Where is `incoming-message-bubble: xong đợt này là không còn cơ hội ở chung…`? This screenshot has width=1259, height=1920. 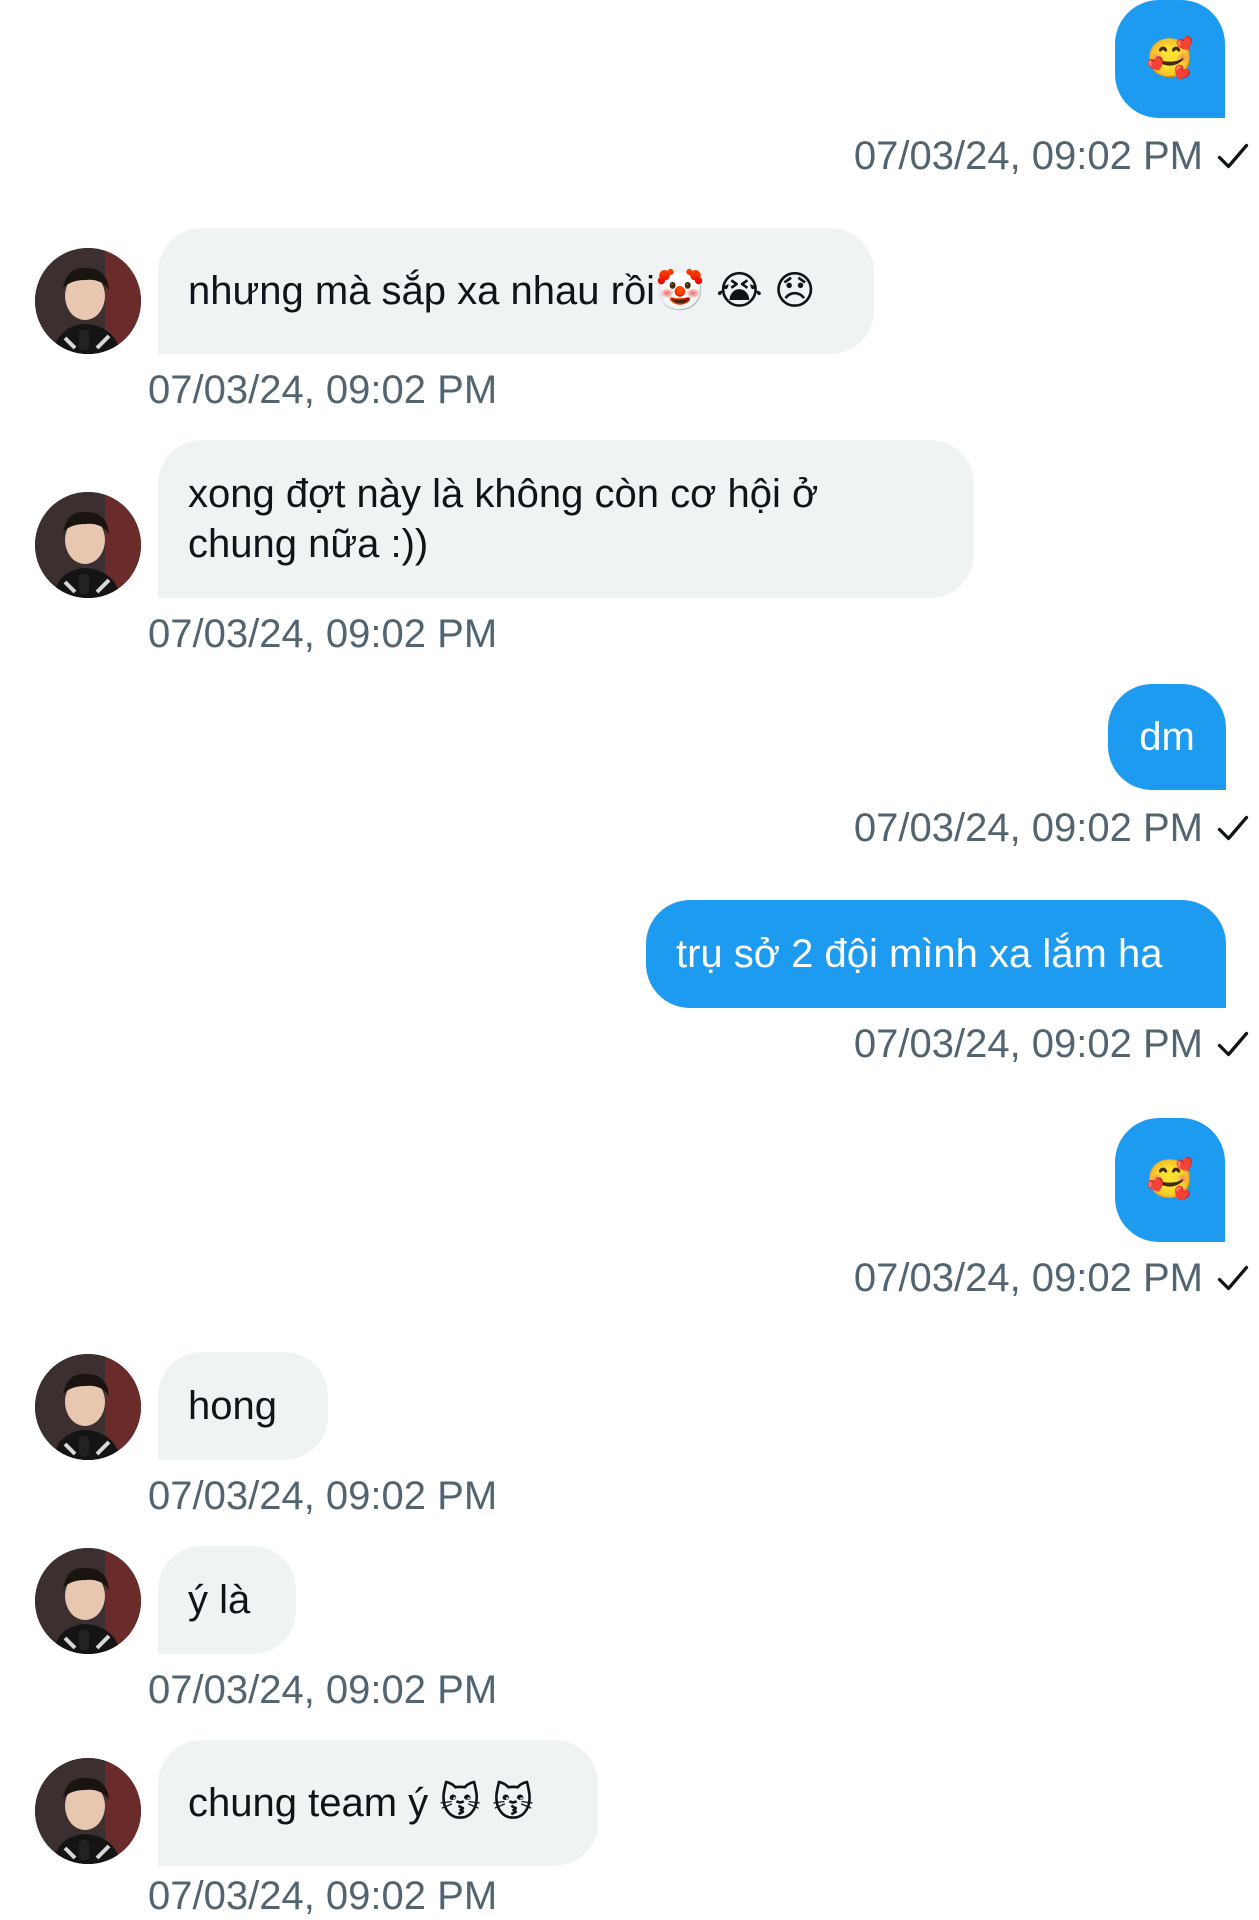
incoming-message-bubble: xong đợt này là không còn cơ hội ở chung… is located at coordinates (566, 519).